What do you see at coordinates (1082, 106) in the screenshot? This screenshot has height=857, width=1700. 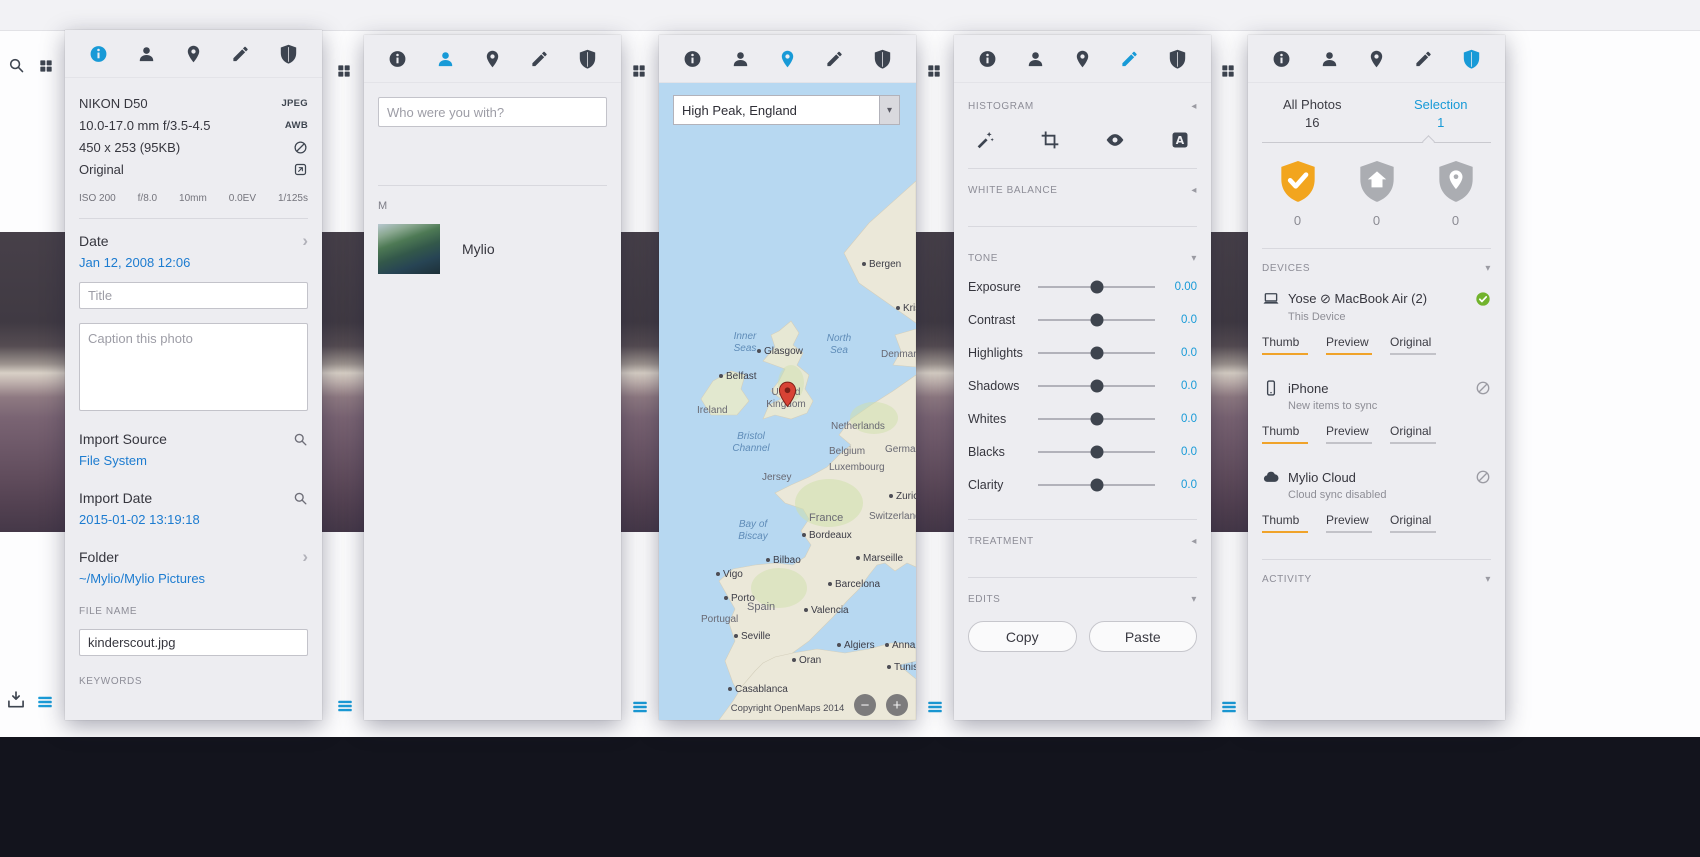 I see `histogram-section-header: HISTOGRAM ◂` at bounding box center [1082, 106].